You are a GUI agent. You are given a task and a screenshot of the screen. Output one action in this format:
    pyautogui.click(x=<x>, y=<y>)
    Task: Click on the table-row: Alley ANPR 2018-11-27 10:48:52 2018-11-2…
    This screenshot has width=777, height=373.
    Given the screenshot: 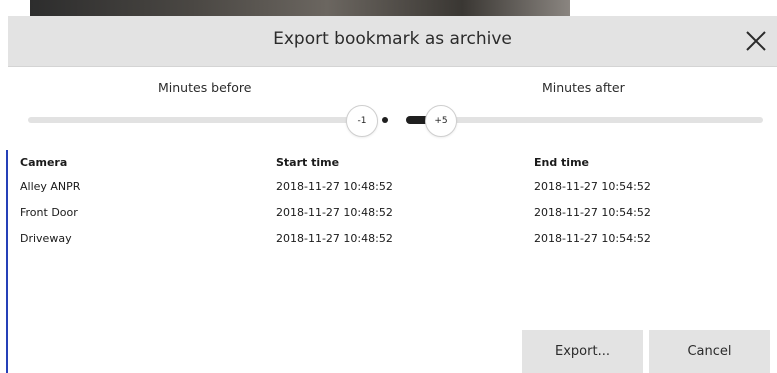 What is the action you would take?
    pyautogui.click(x=390, y=190)
    